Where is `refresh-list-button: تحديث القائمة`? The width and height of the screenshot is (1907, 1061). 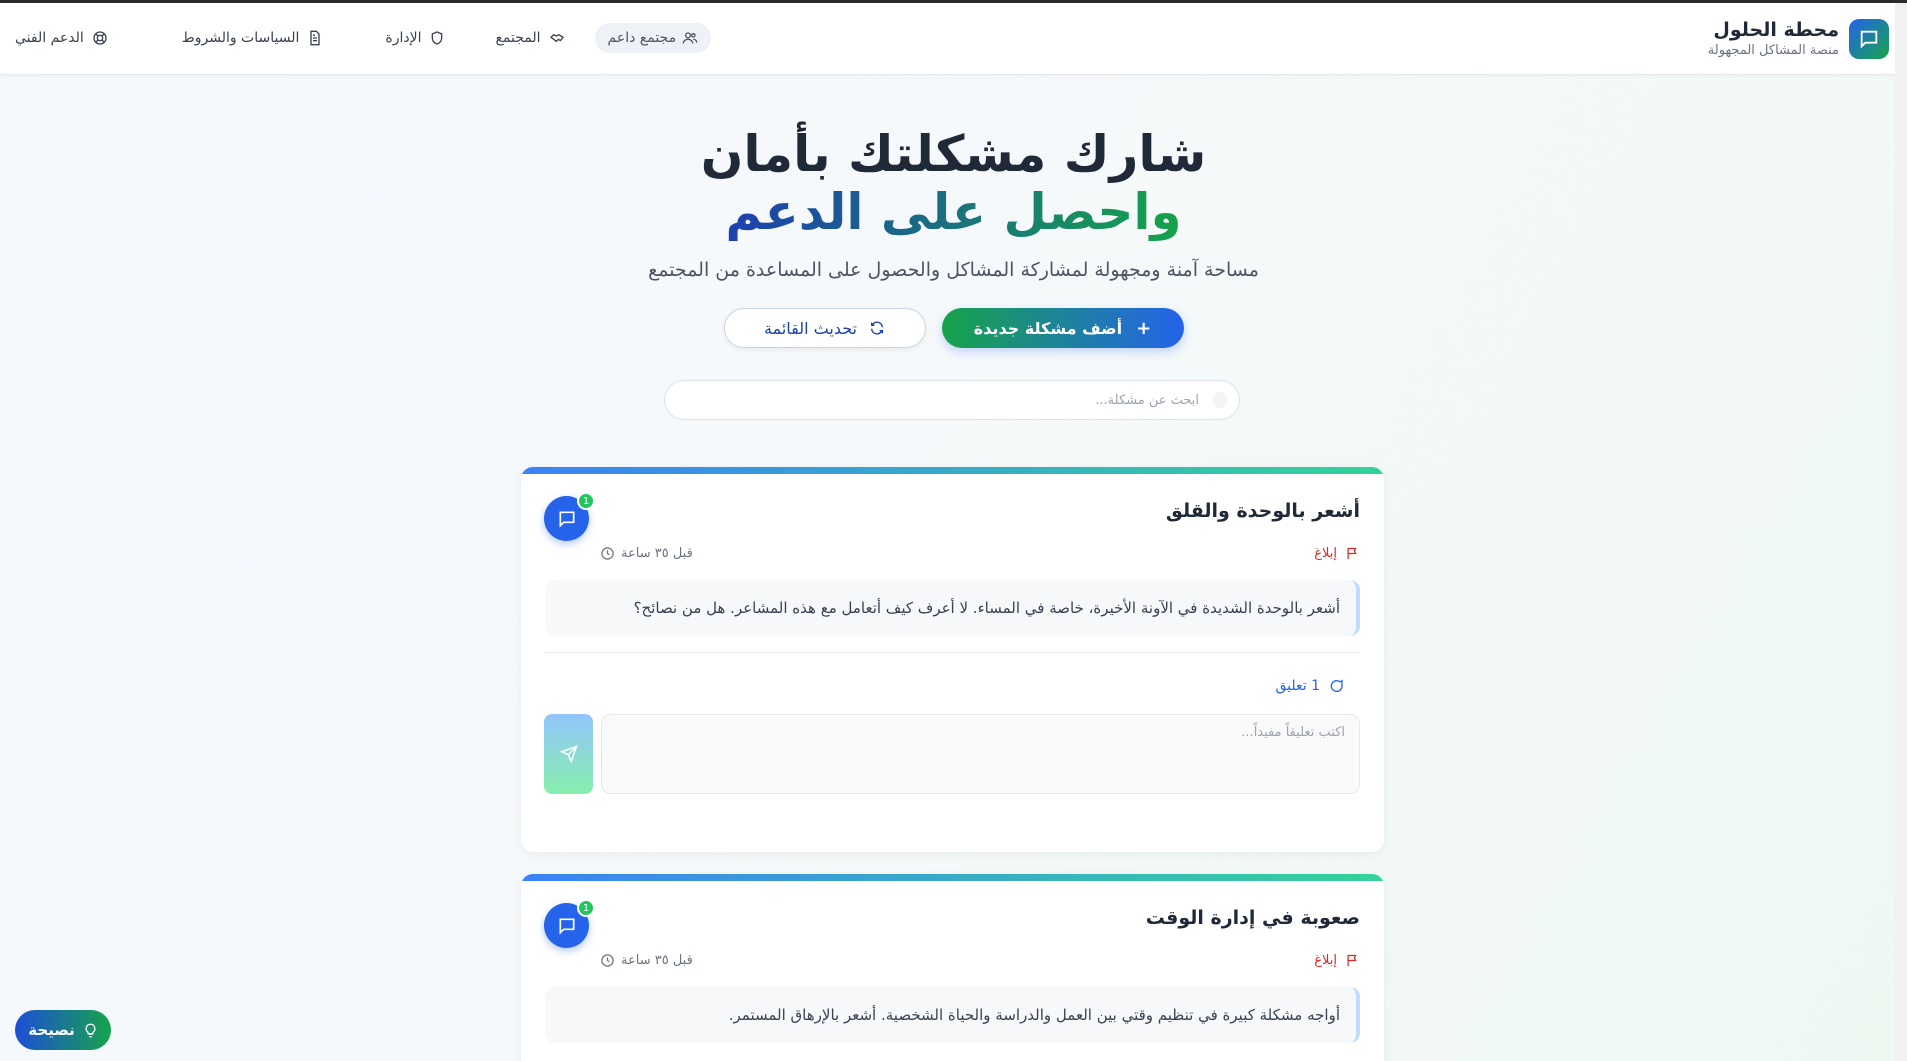 refresh-list-button: تحديث القائمة is located at coordinates (824, 328).